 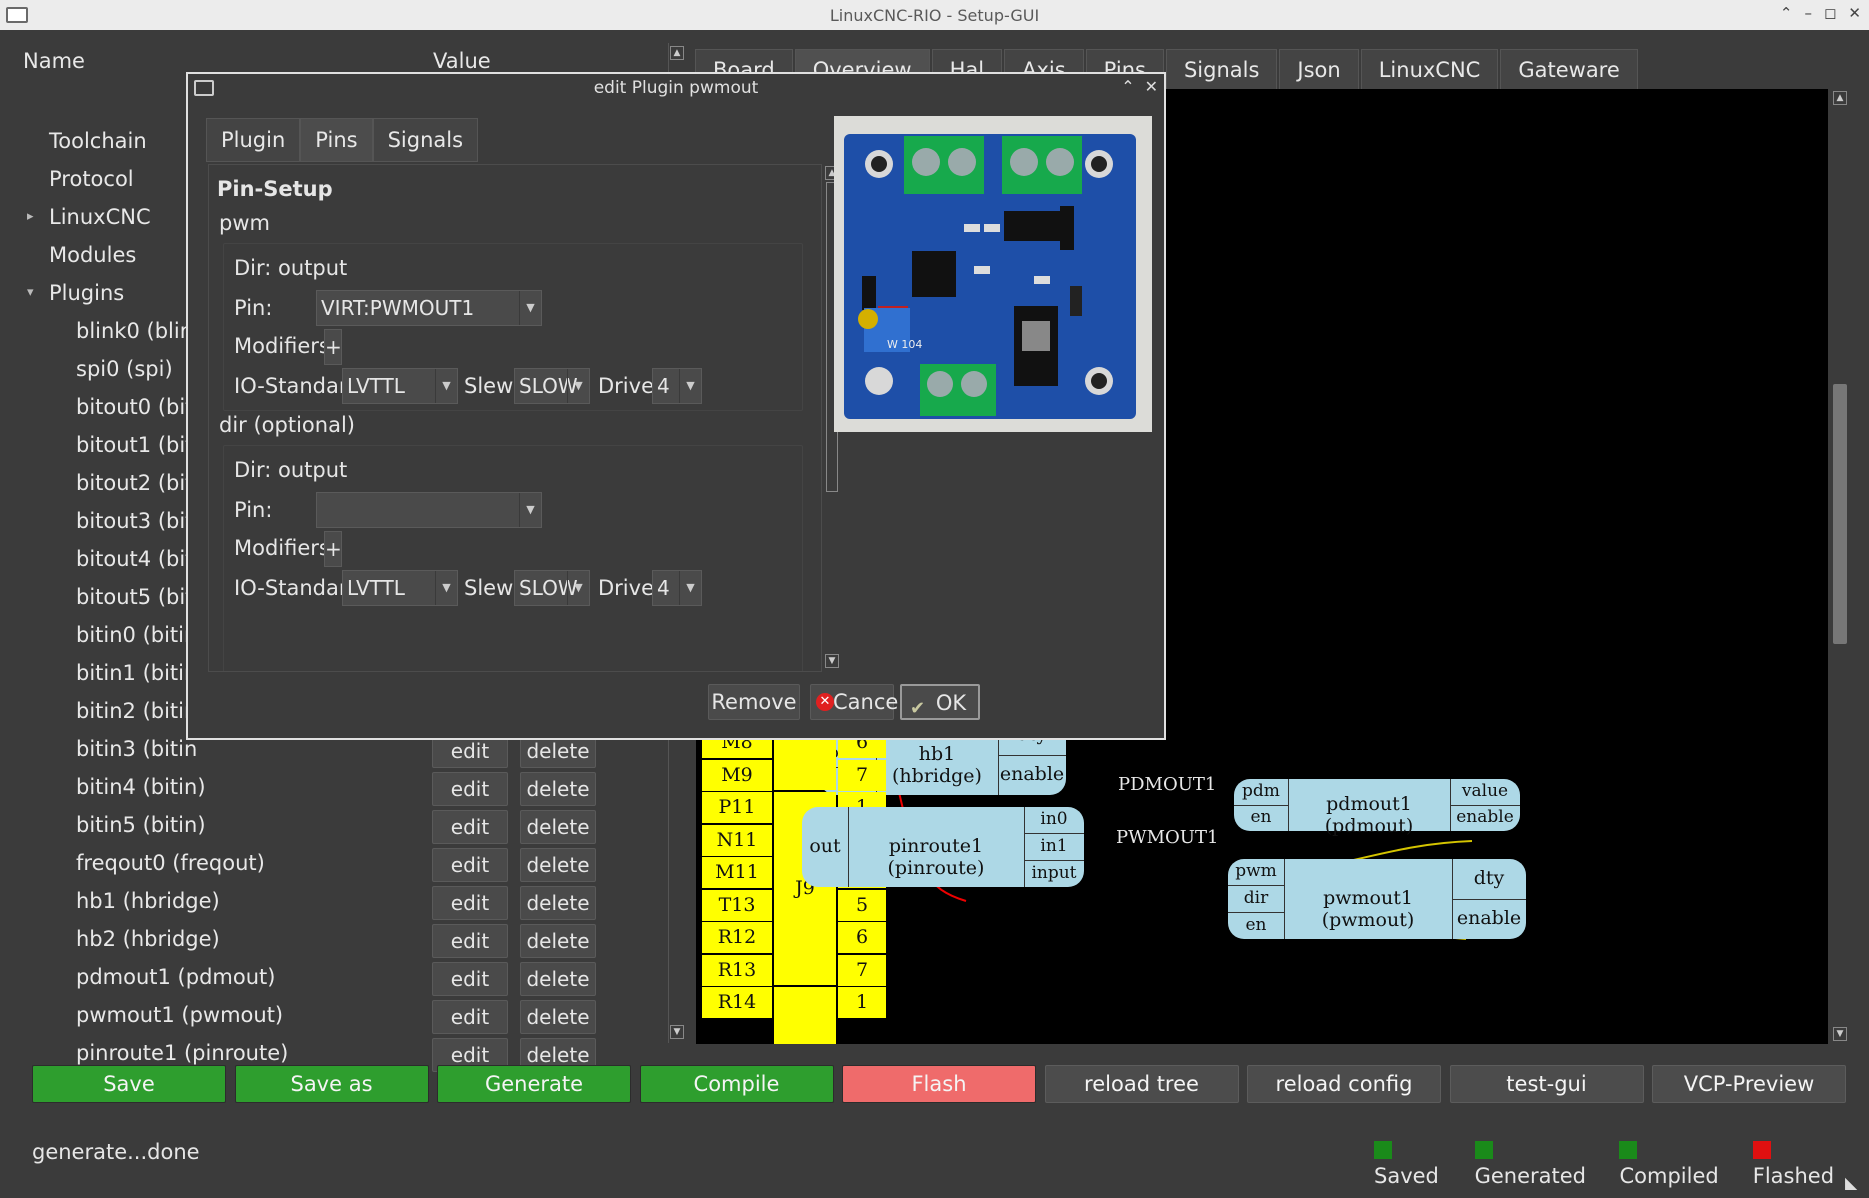 What do you see at coordinates (1485, 791) in the screenshot?
I see `port-pdmout-value: value` at bounding box center [1485, 791].